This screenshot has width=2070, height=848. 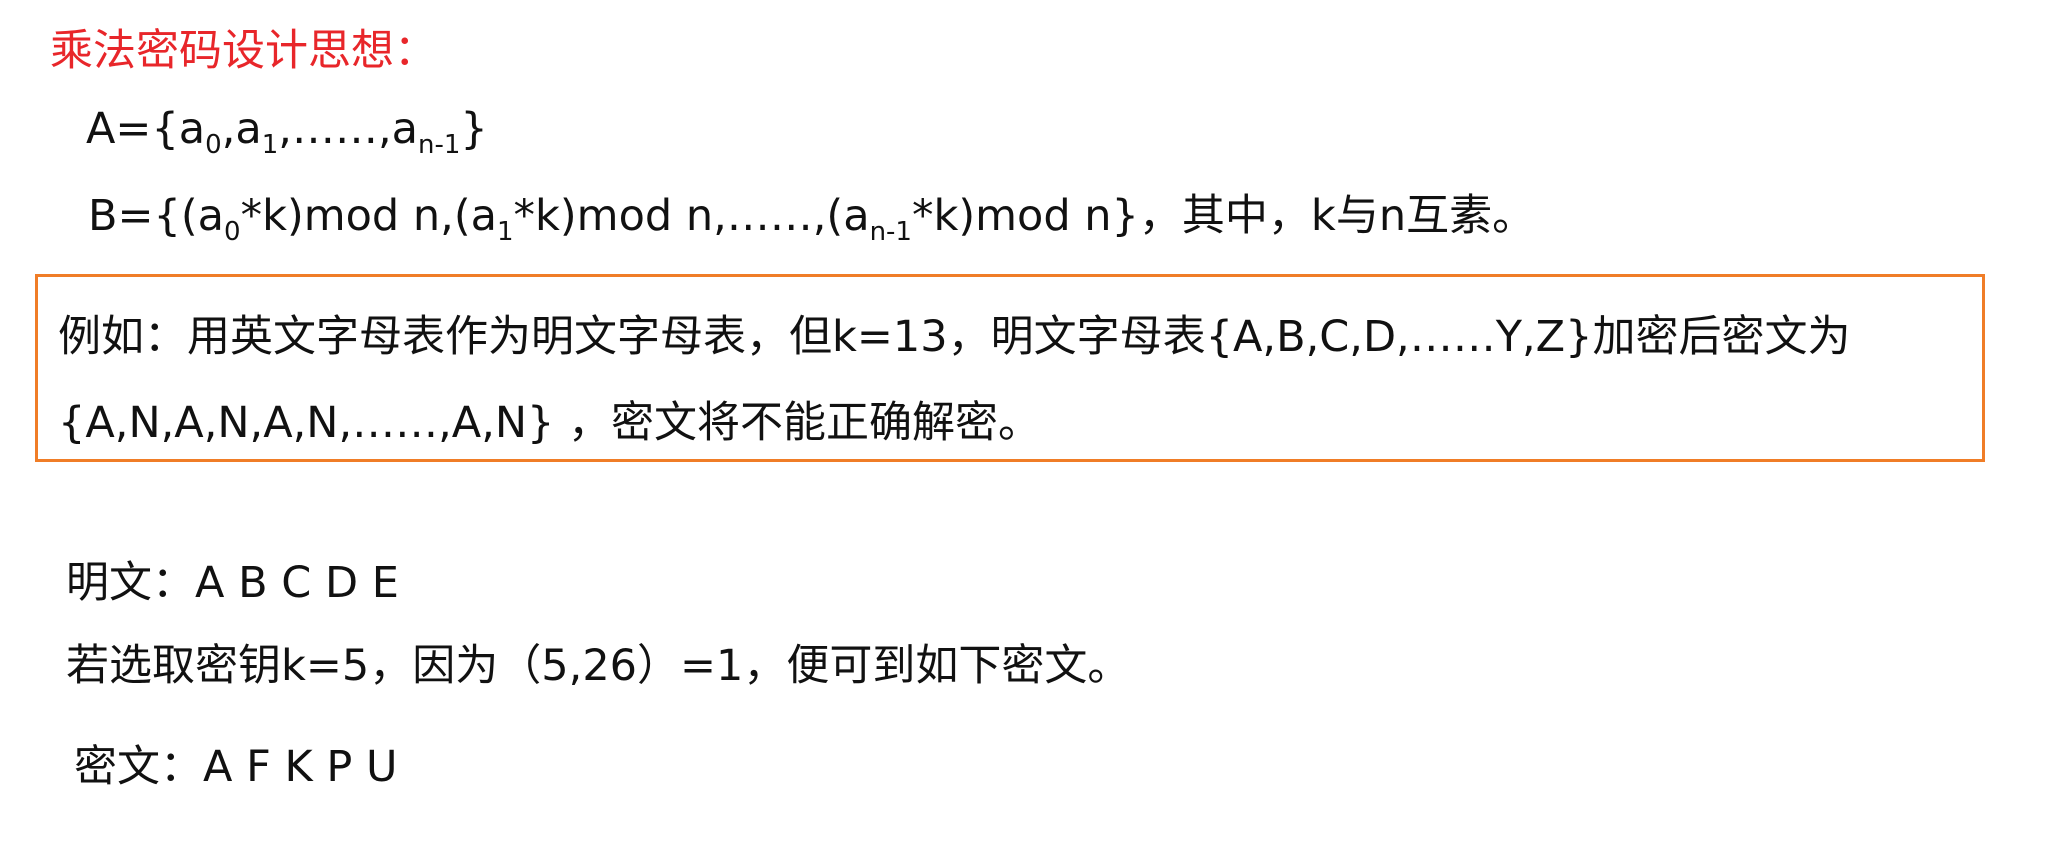 What do you see at coordinates (550, 423) in the screenshot?
I see `example-line-2: {A,N,A,N,A,N,……,A,N} ，密文将不能正确解密。` at bounding box center [550, 423].